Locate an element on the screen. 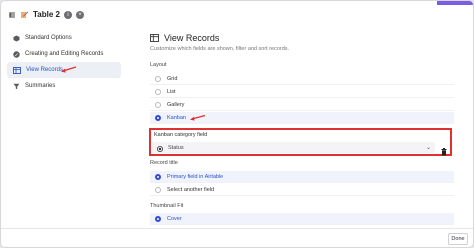 The image size is (474, 248). dialog-footer: Done is located at coordinates (237, 237).